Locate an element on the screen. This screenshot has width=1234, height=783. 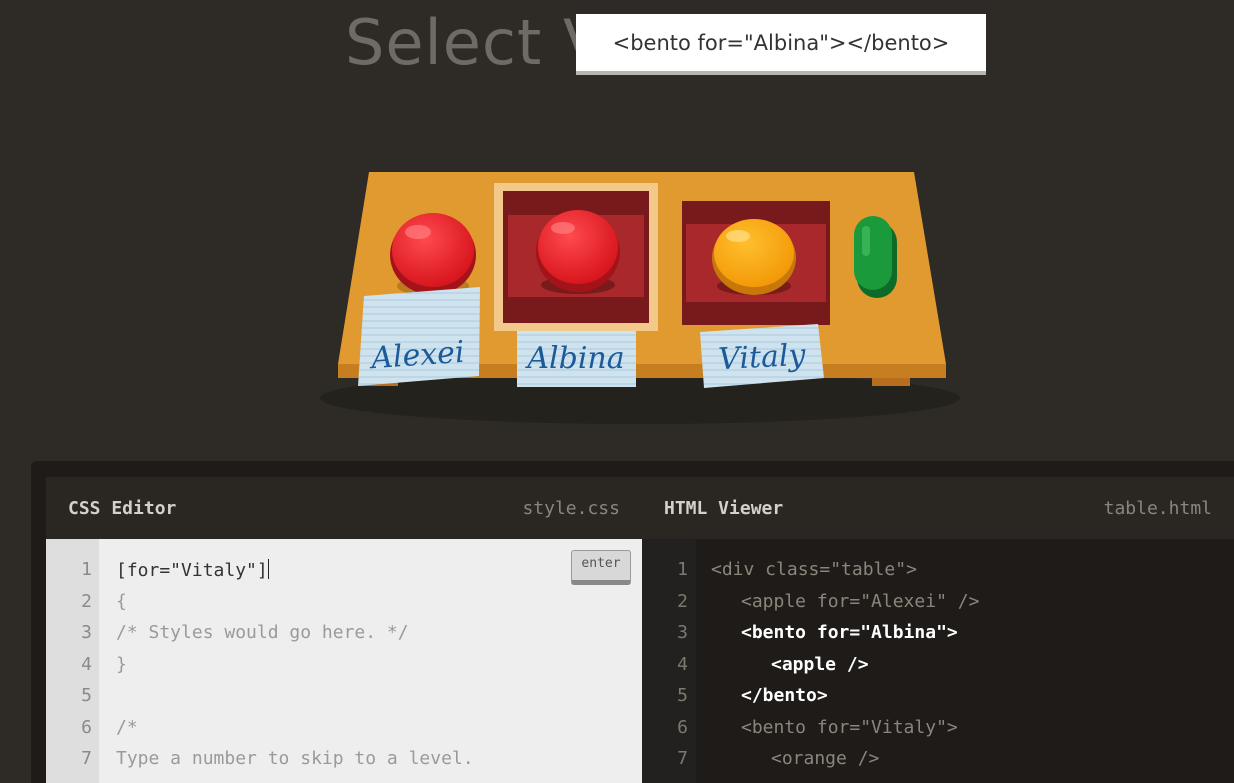
note-albina: Albina is located at coordinates (576, 359).